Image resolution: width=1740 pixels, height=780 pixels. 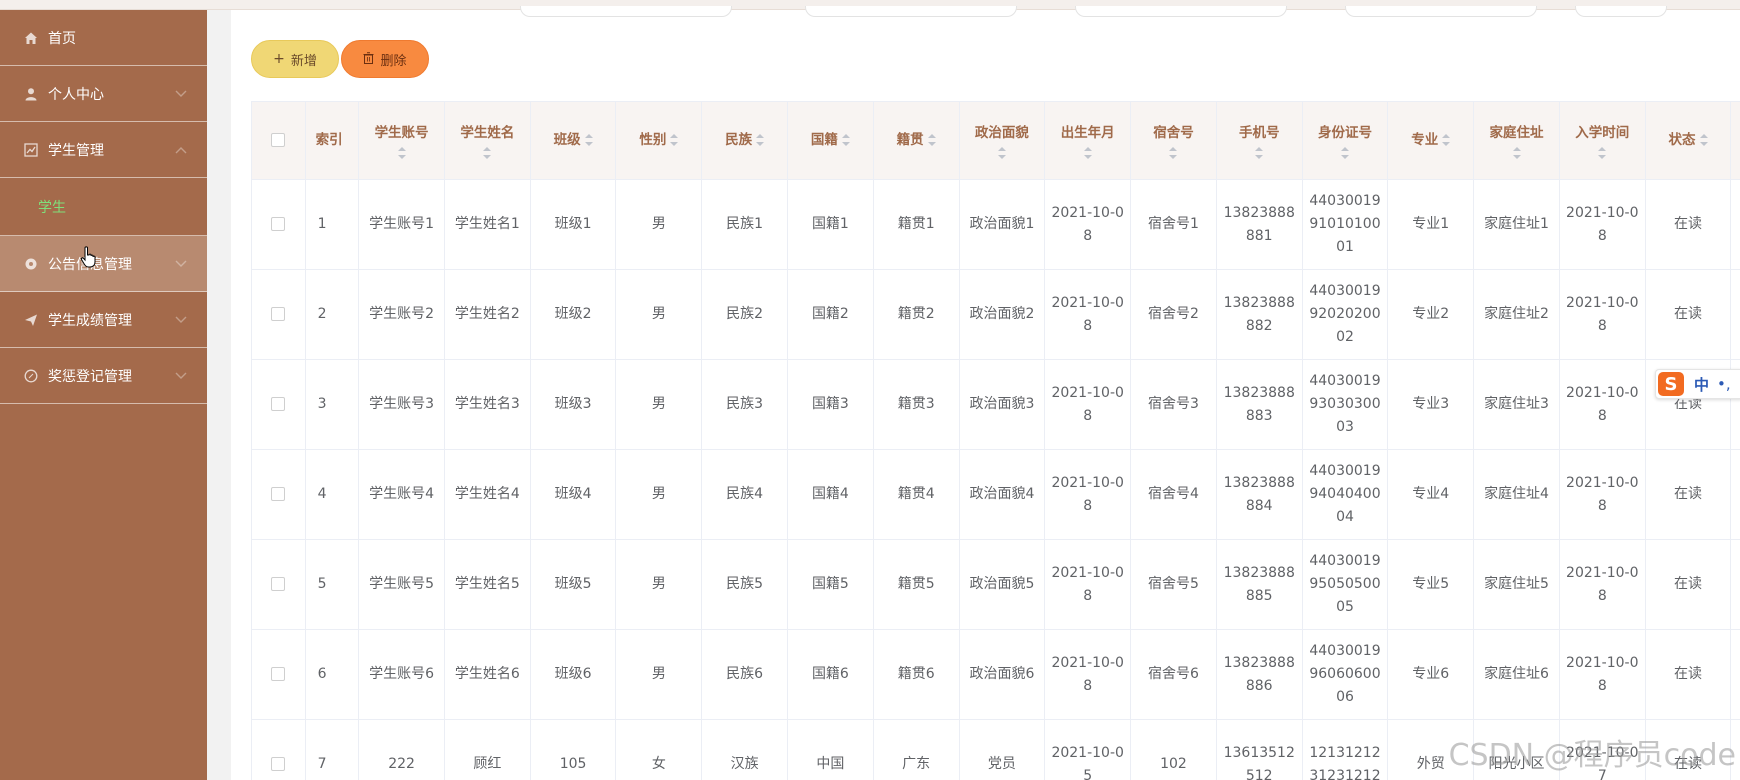 What do you see at coordinates (295, 59) in the screenshot?
I see `add-button: + 新增` at bounding box center [295, 59].